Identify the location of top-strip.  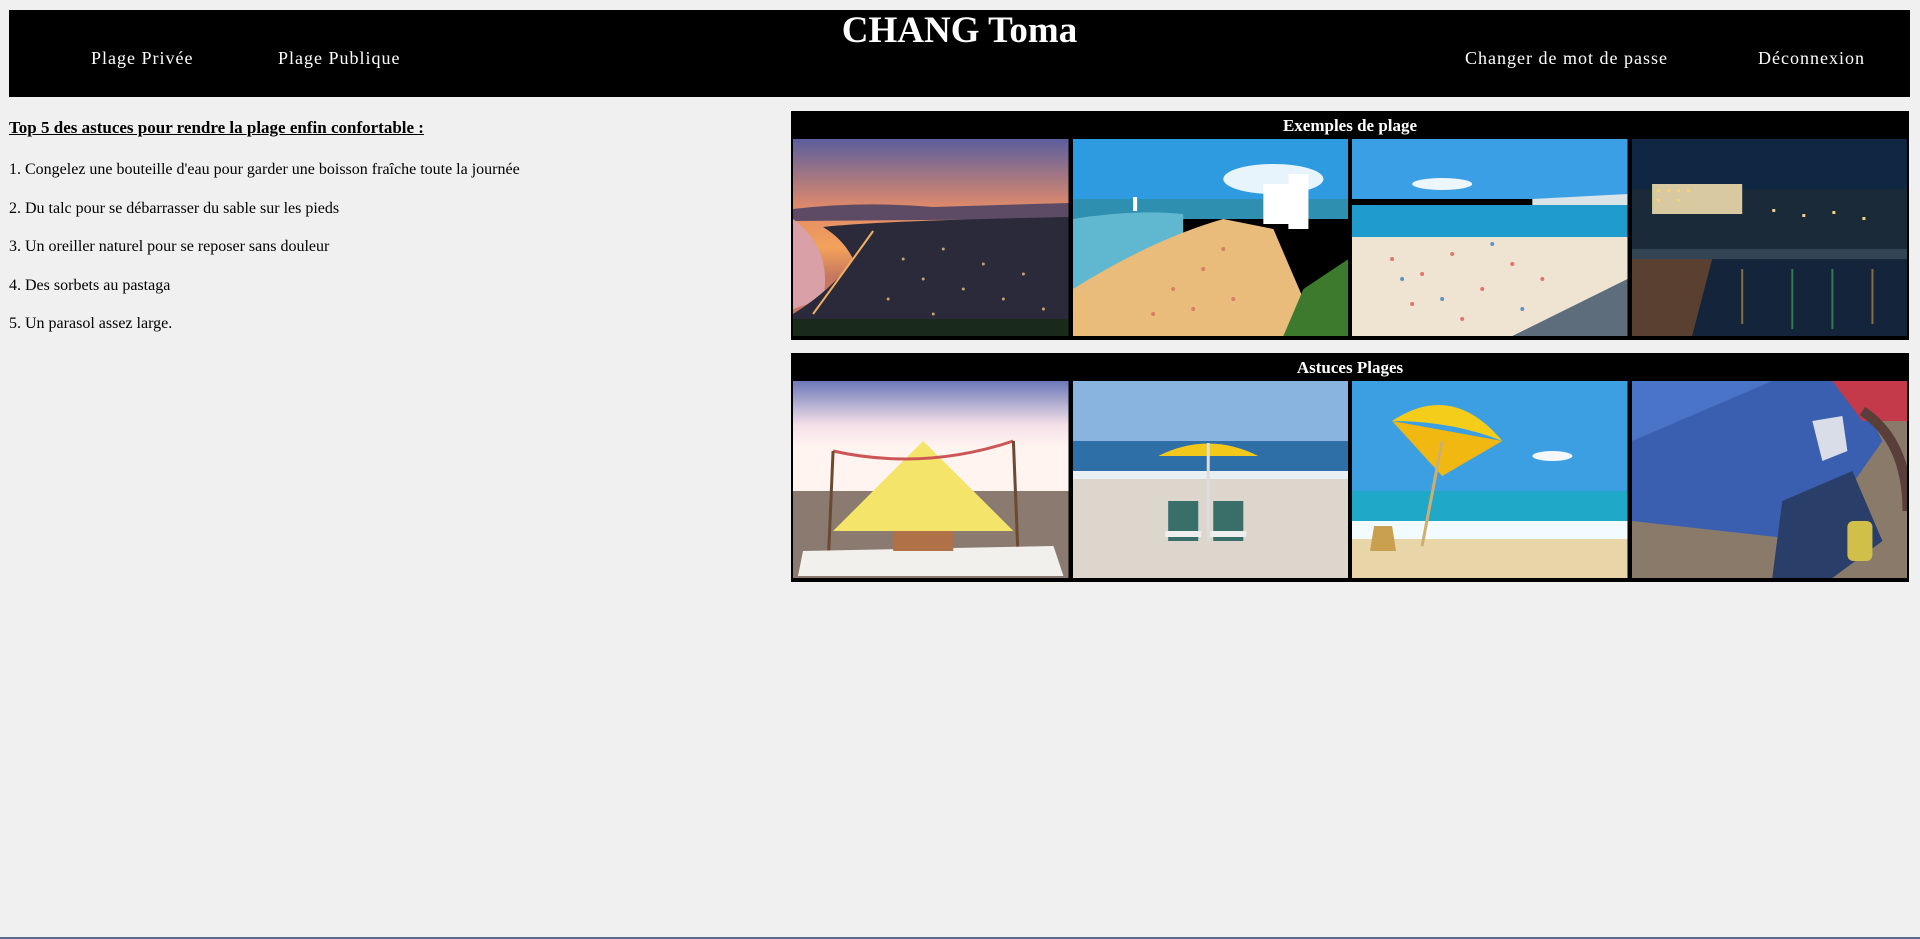
(960, 4).